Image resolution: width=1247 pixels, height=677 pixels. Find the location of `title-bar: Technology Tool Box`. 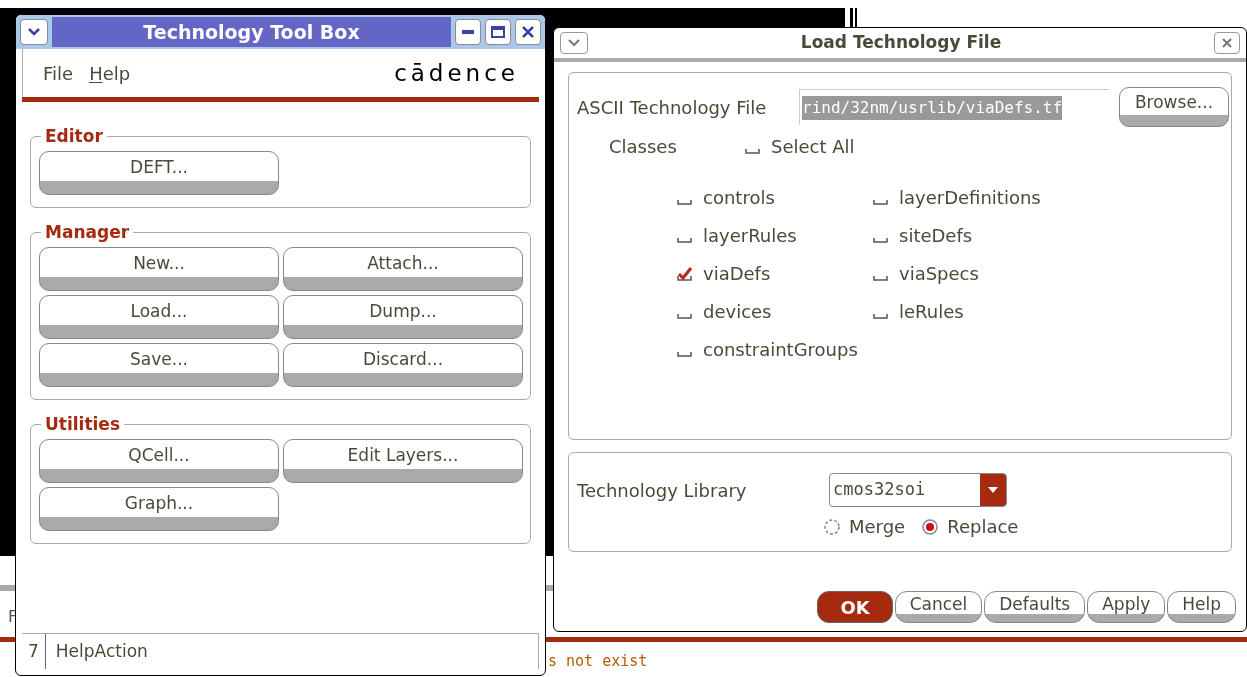

title-bar: Technology Tool Box is located at coordinates (251, 32).